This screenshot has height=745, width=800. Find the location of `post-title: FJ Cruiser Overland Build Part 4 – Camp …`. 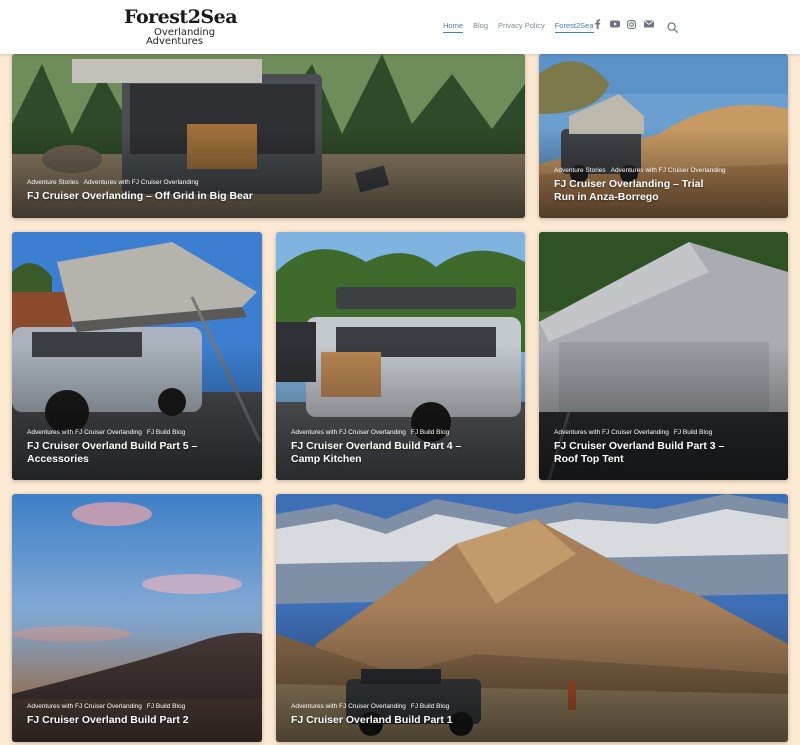

post-title: FJ Cruiser Overland Build Part 4 – Camp … is located at coordinates (378, 453).